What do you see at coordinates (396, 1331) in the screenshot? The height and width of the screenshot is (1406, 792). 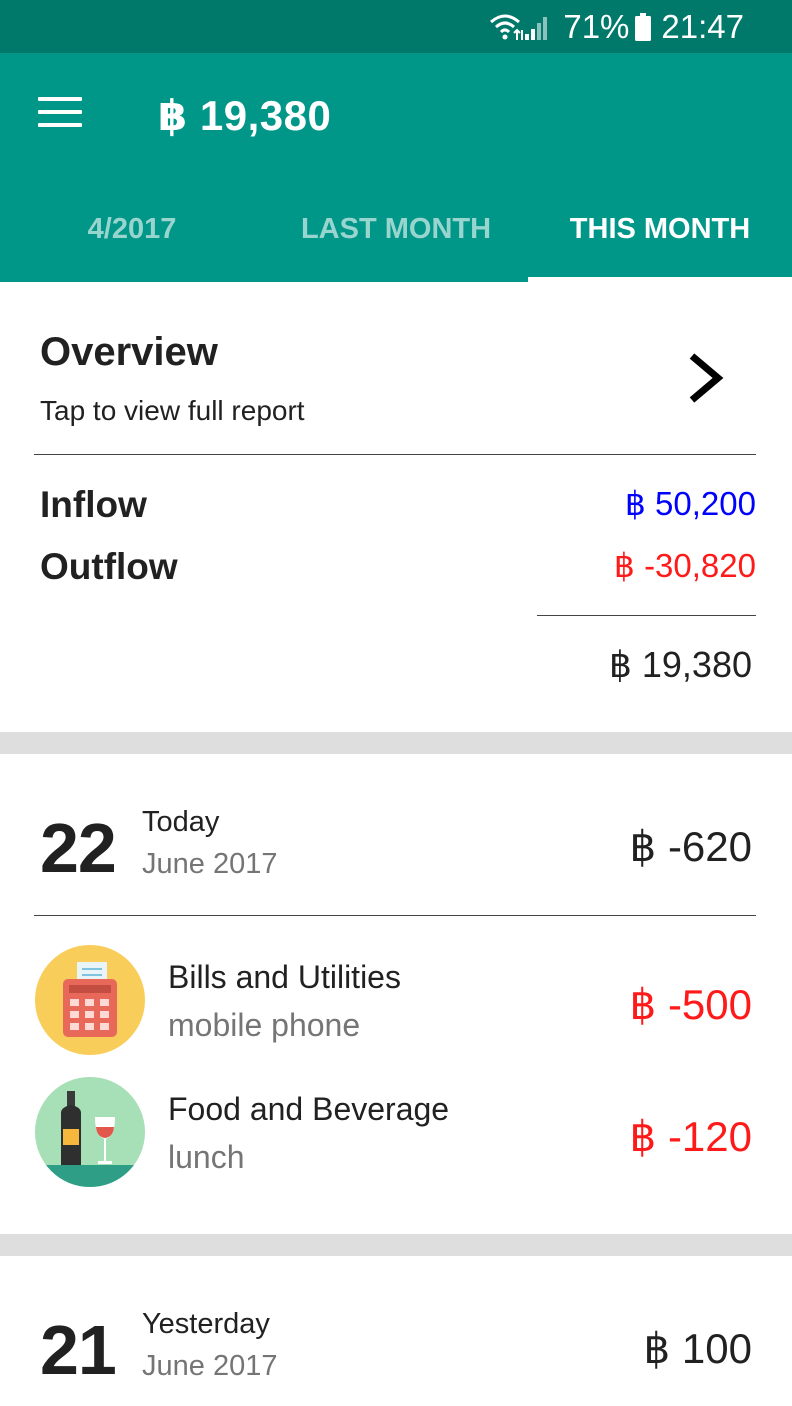 I see `day-group-card: 21 Yesterday June 2017 ฿ 100` at bounding box center [396, 1331].